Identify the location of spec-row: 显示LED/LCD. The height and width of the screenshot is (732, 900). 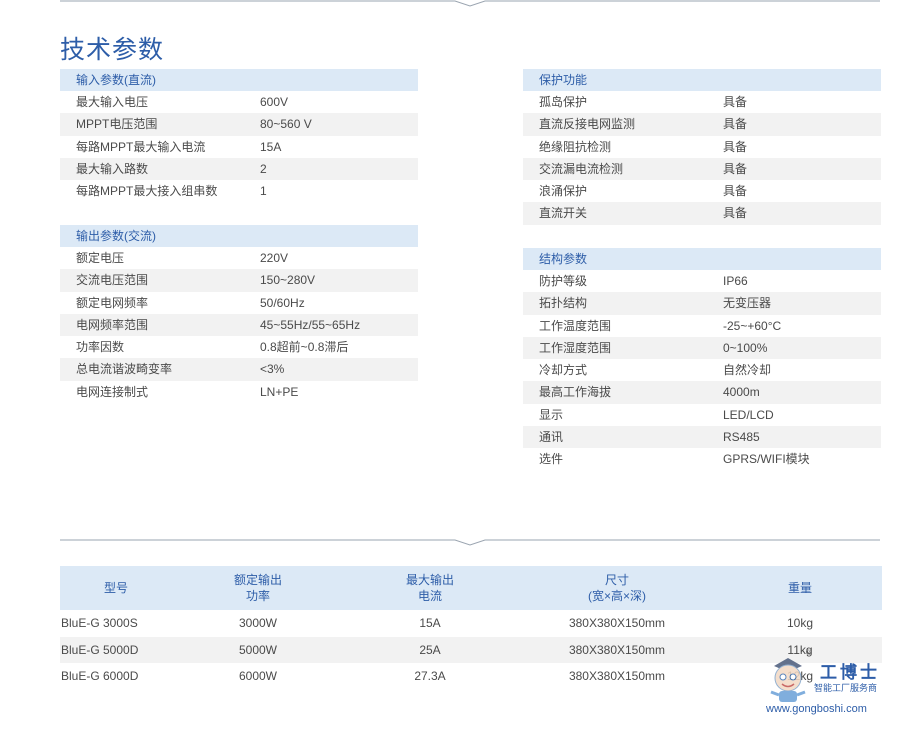
(702, 415).